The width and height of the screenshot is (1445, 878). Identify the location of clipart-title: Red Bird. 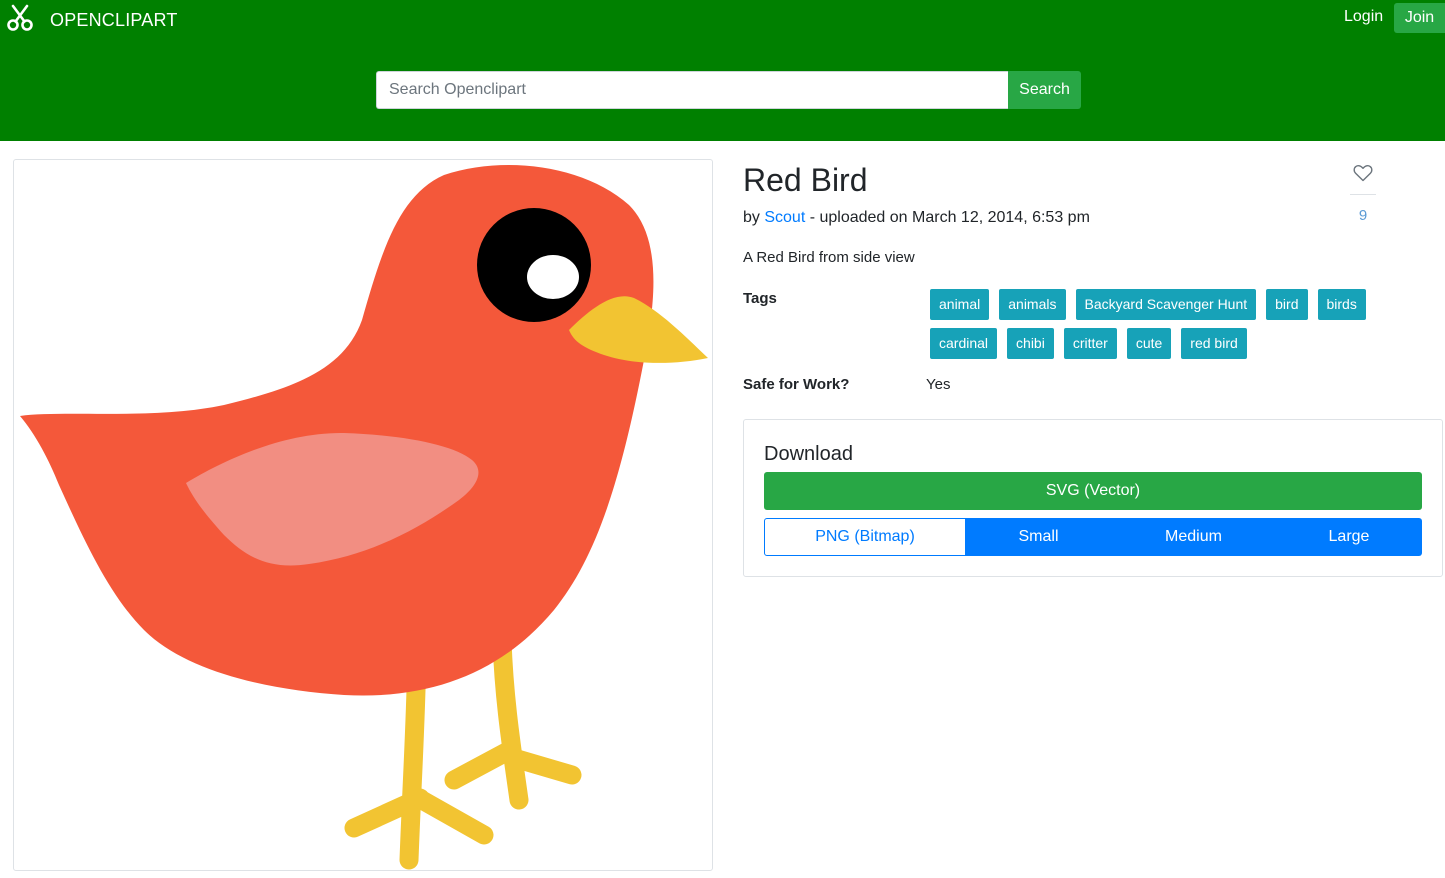
(805, 180).